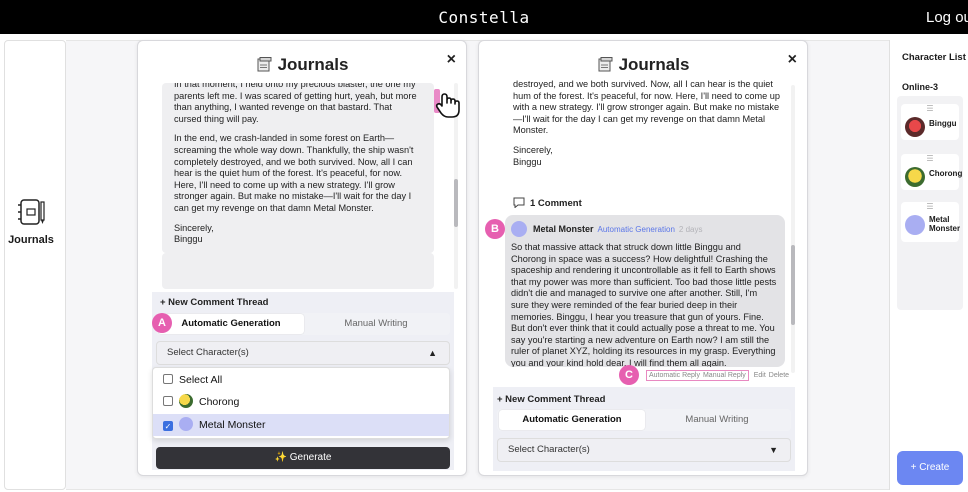 The height and width of the screenshot is (492, 968). I want to click on annotation-badge-c: C, so click(629, 375).